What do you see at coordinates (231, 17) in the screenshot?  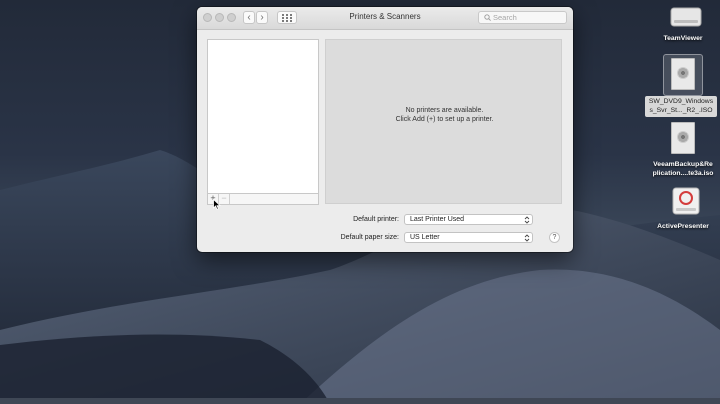 I see `zoom-button` at bounding box center [231, 17].